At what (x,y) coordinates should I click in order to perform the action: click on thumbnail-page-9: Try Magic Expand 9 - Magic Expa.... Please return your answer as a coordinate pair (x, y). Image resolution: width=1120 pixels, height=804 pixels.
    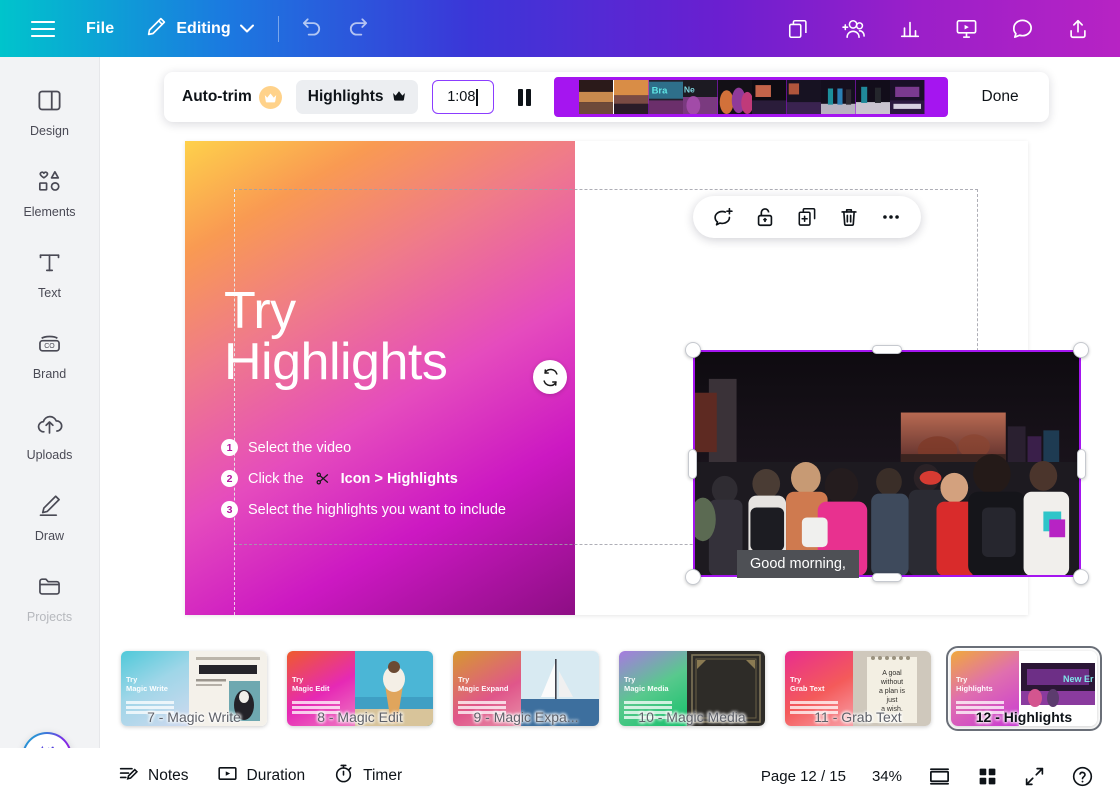
    Looking at the image, I should click on (526, 688).